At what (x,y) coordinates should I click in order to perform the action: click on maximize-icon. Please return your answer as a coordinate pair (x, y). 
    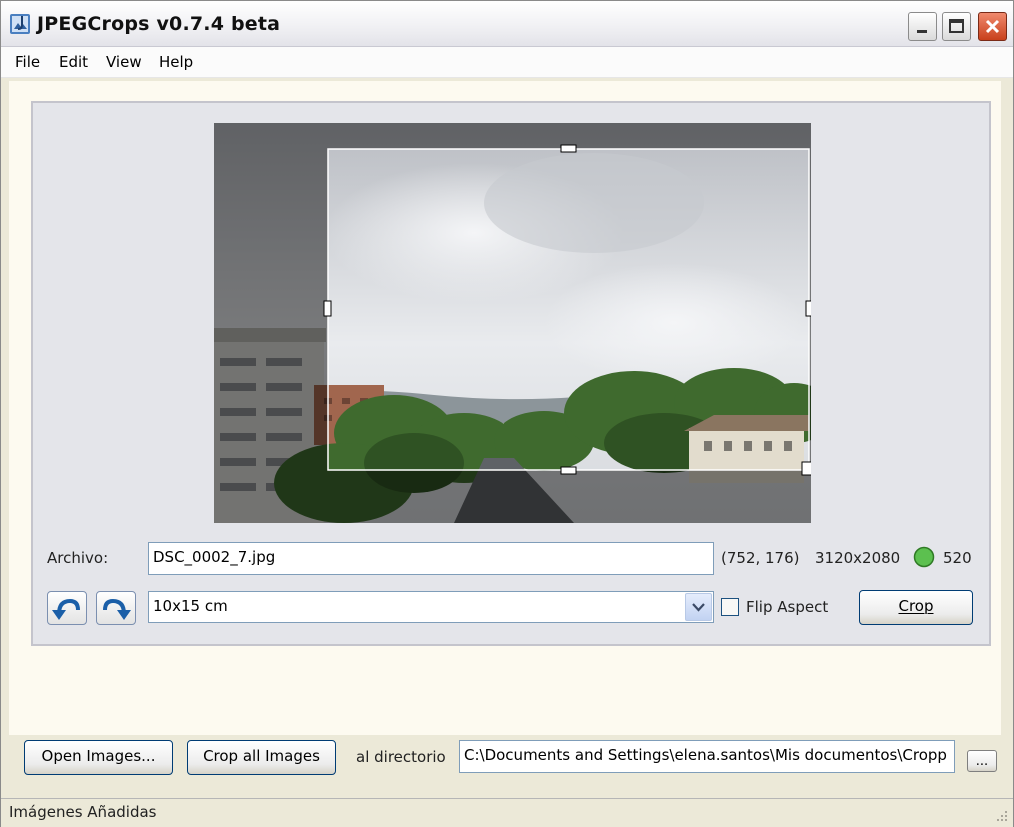
    Looking at the image, I should click on (956, 26).